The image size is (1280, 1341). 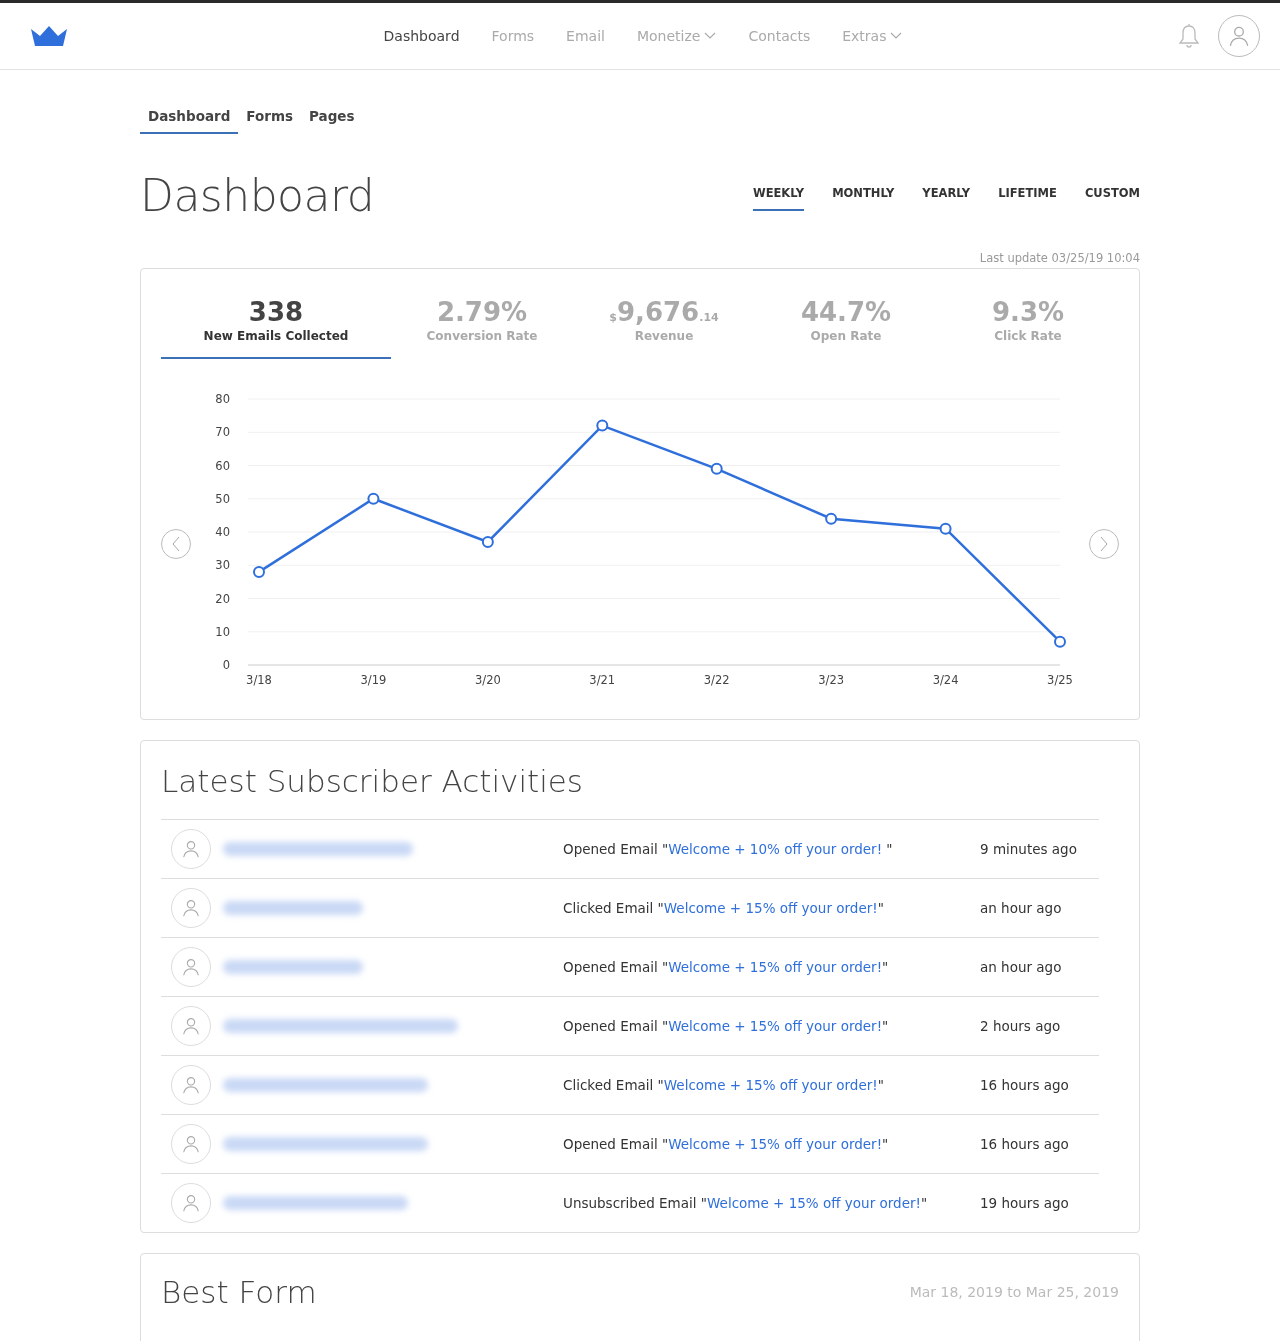 I want to click on stat-label: New Emails Collected, so click(x=276, y=336).